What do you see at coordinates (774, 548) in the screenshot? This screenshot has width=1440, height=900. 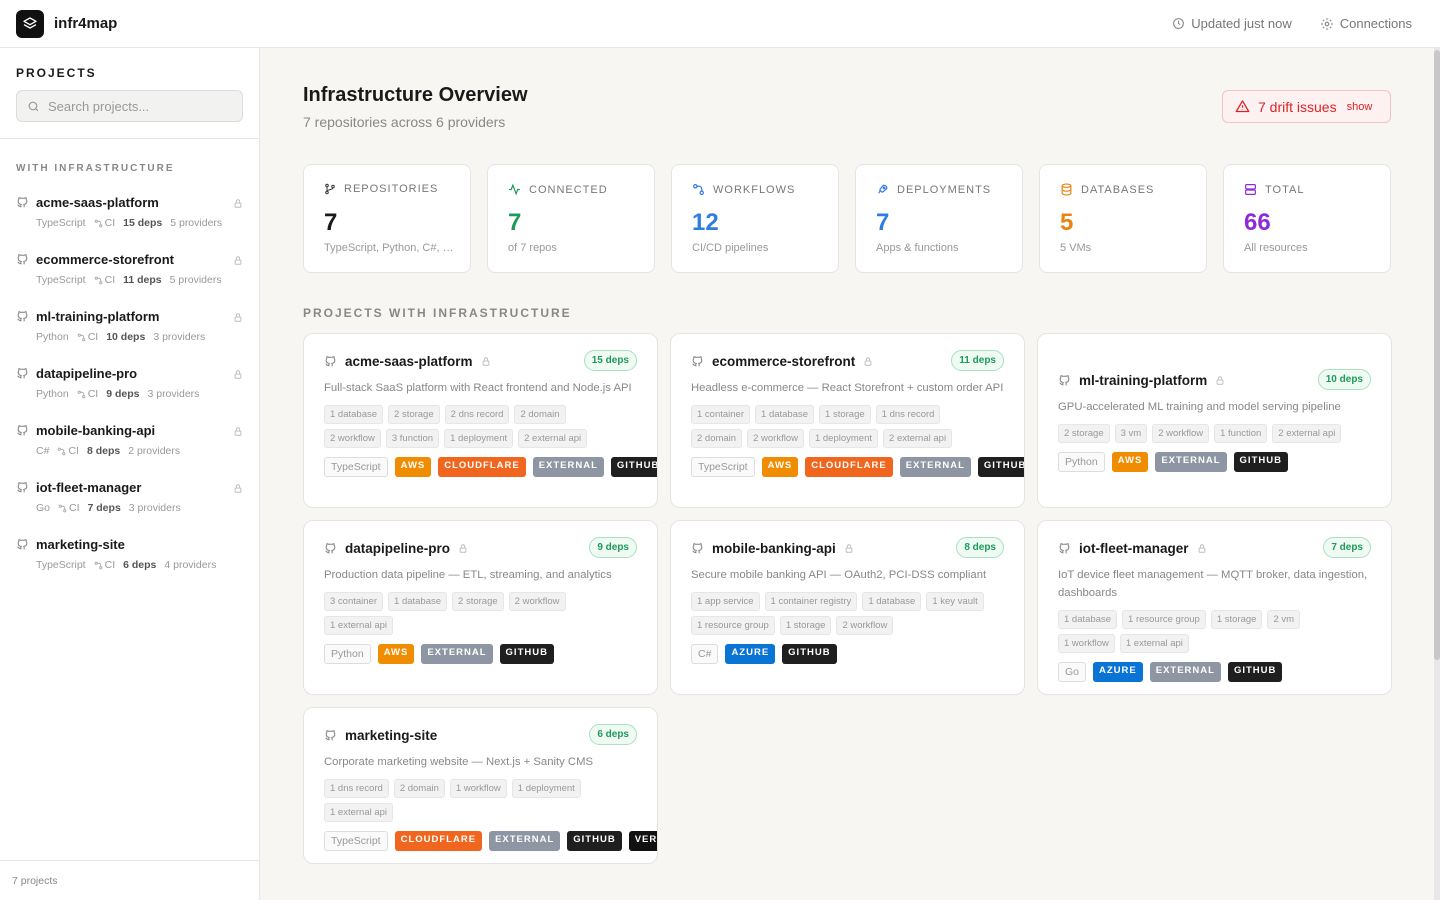 I see `card-title: mobile-banking-api` at bounding box center [774, 548].